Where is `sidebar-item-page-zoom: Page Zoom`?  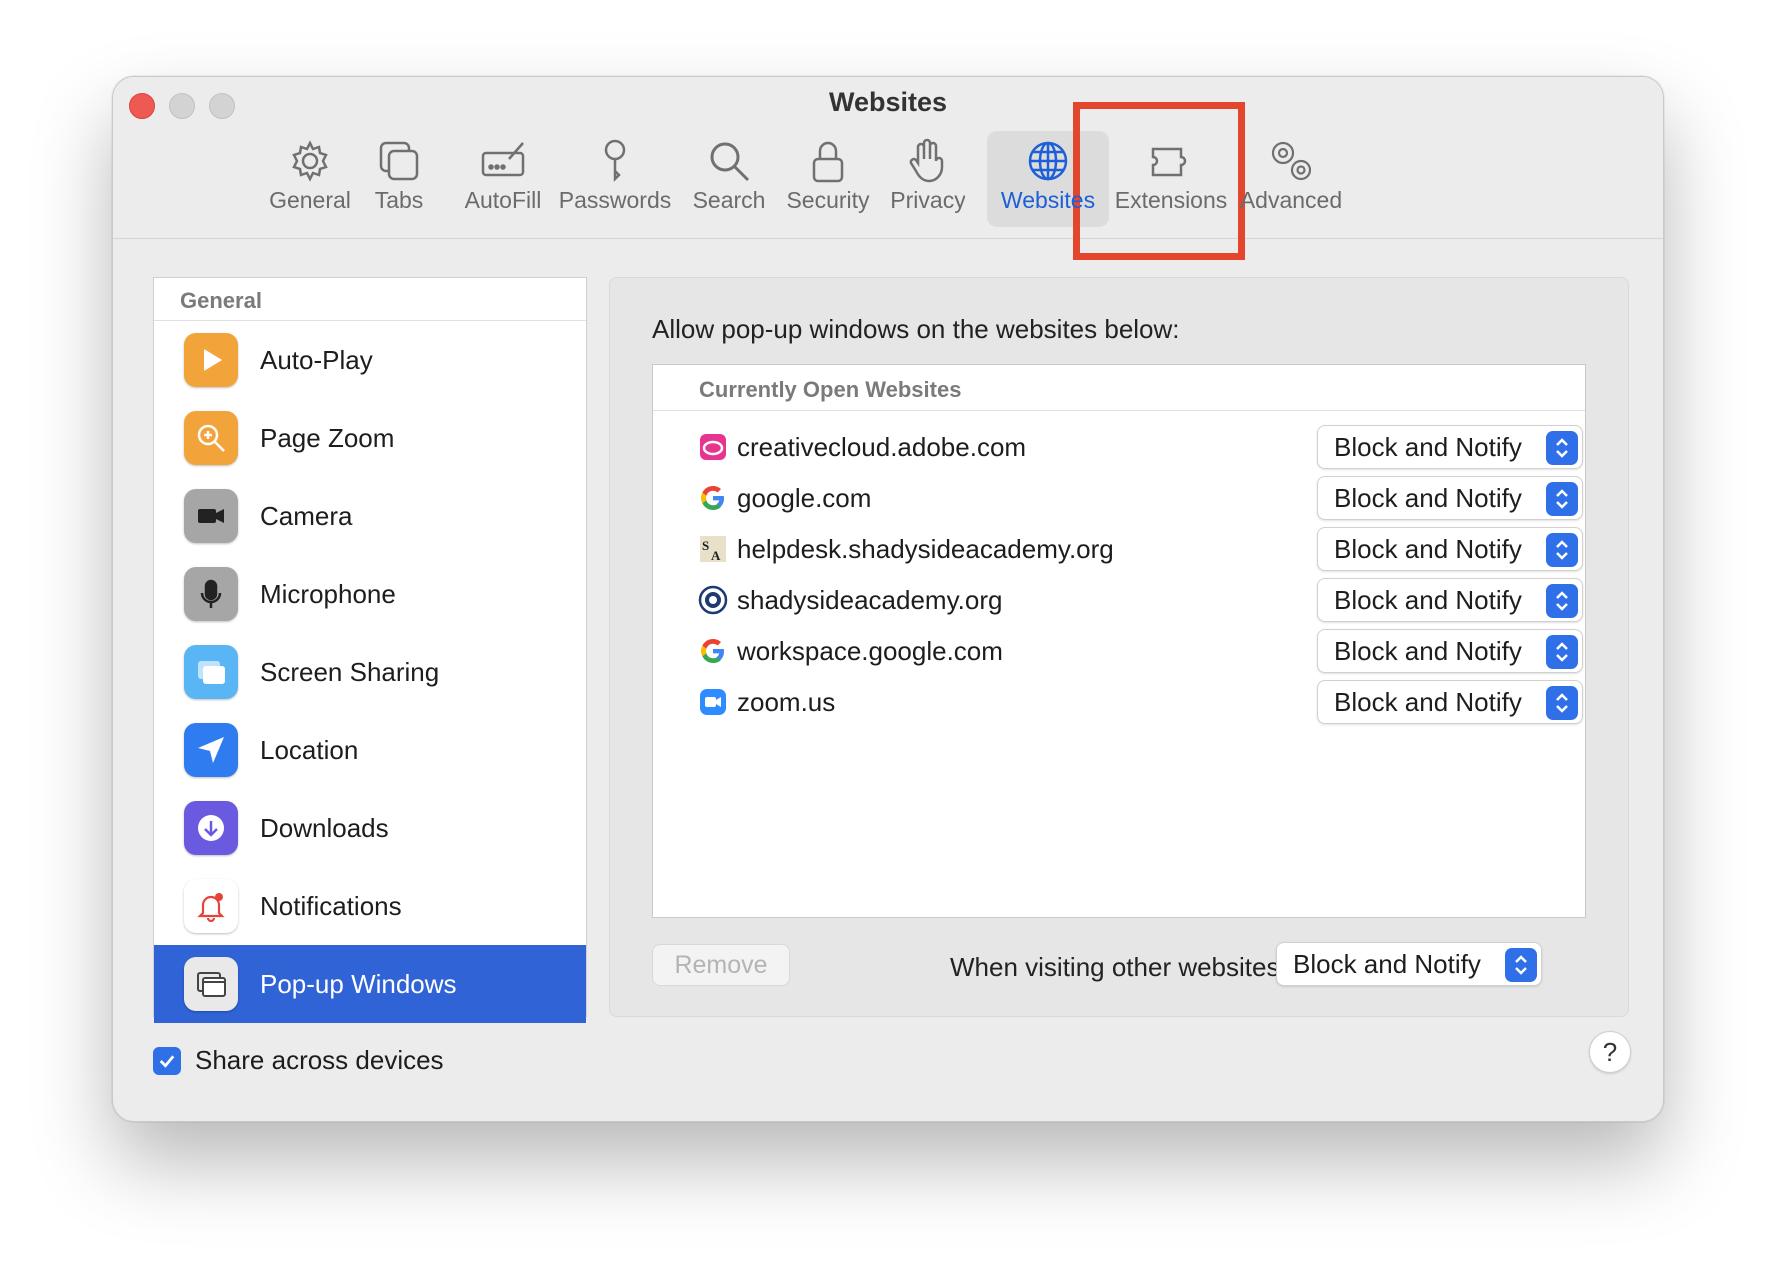
sidebar-item-page-zoom: Page Zoom is located at coordinates (370, 438).